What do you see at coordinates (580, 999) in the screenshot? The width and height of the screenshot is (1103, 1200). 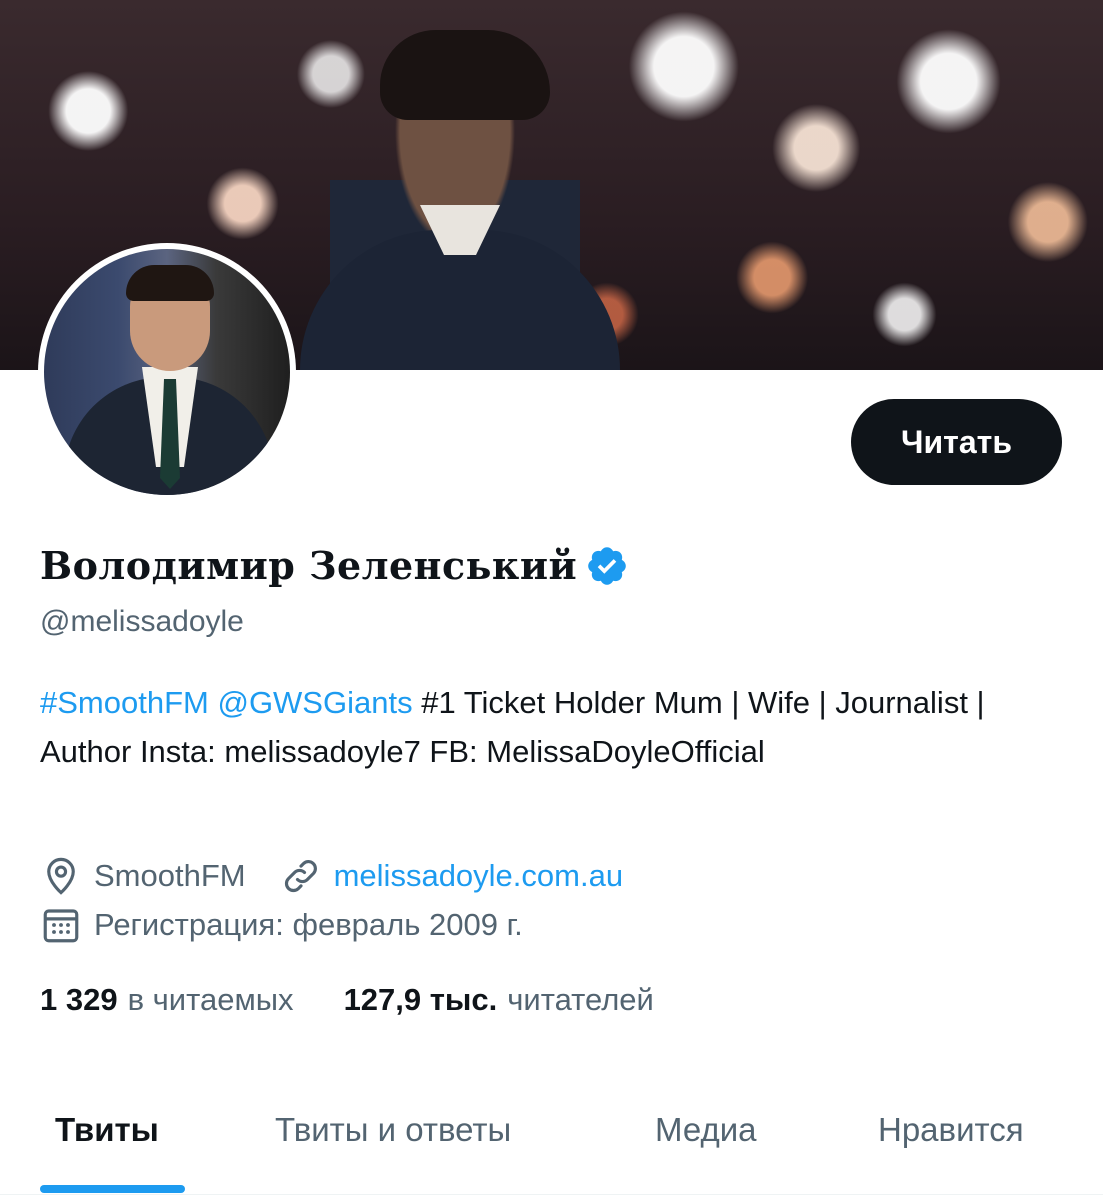 I see `followers-label: читателей` at bounding box center [580, 999].